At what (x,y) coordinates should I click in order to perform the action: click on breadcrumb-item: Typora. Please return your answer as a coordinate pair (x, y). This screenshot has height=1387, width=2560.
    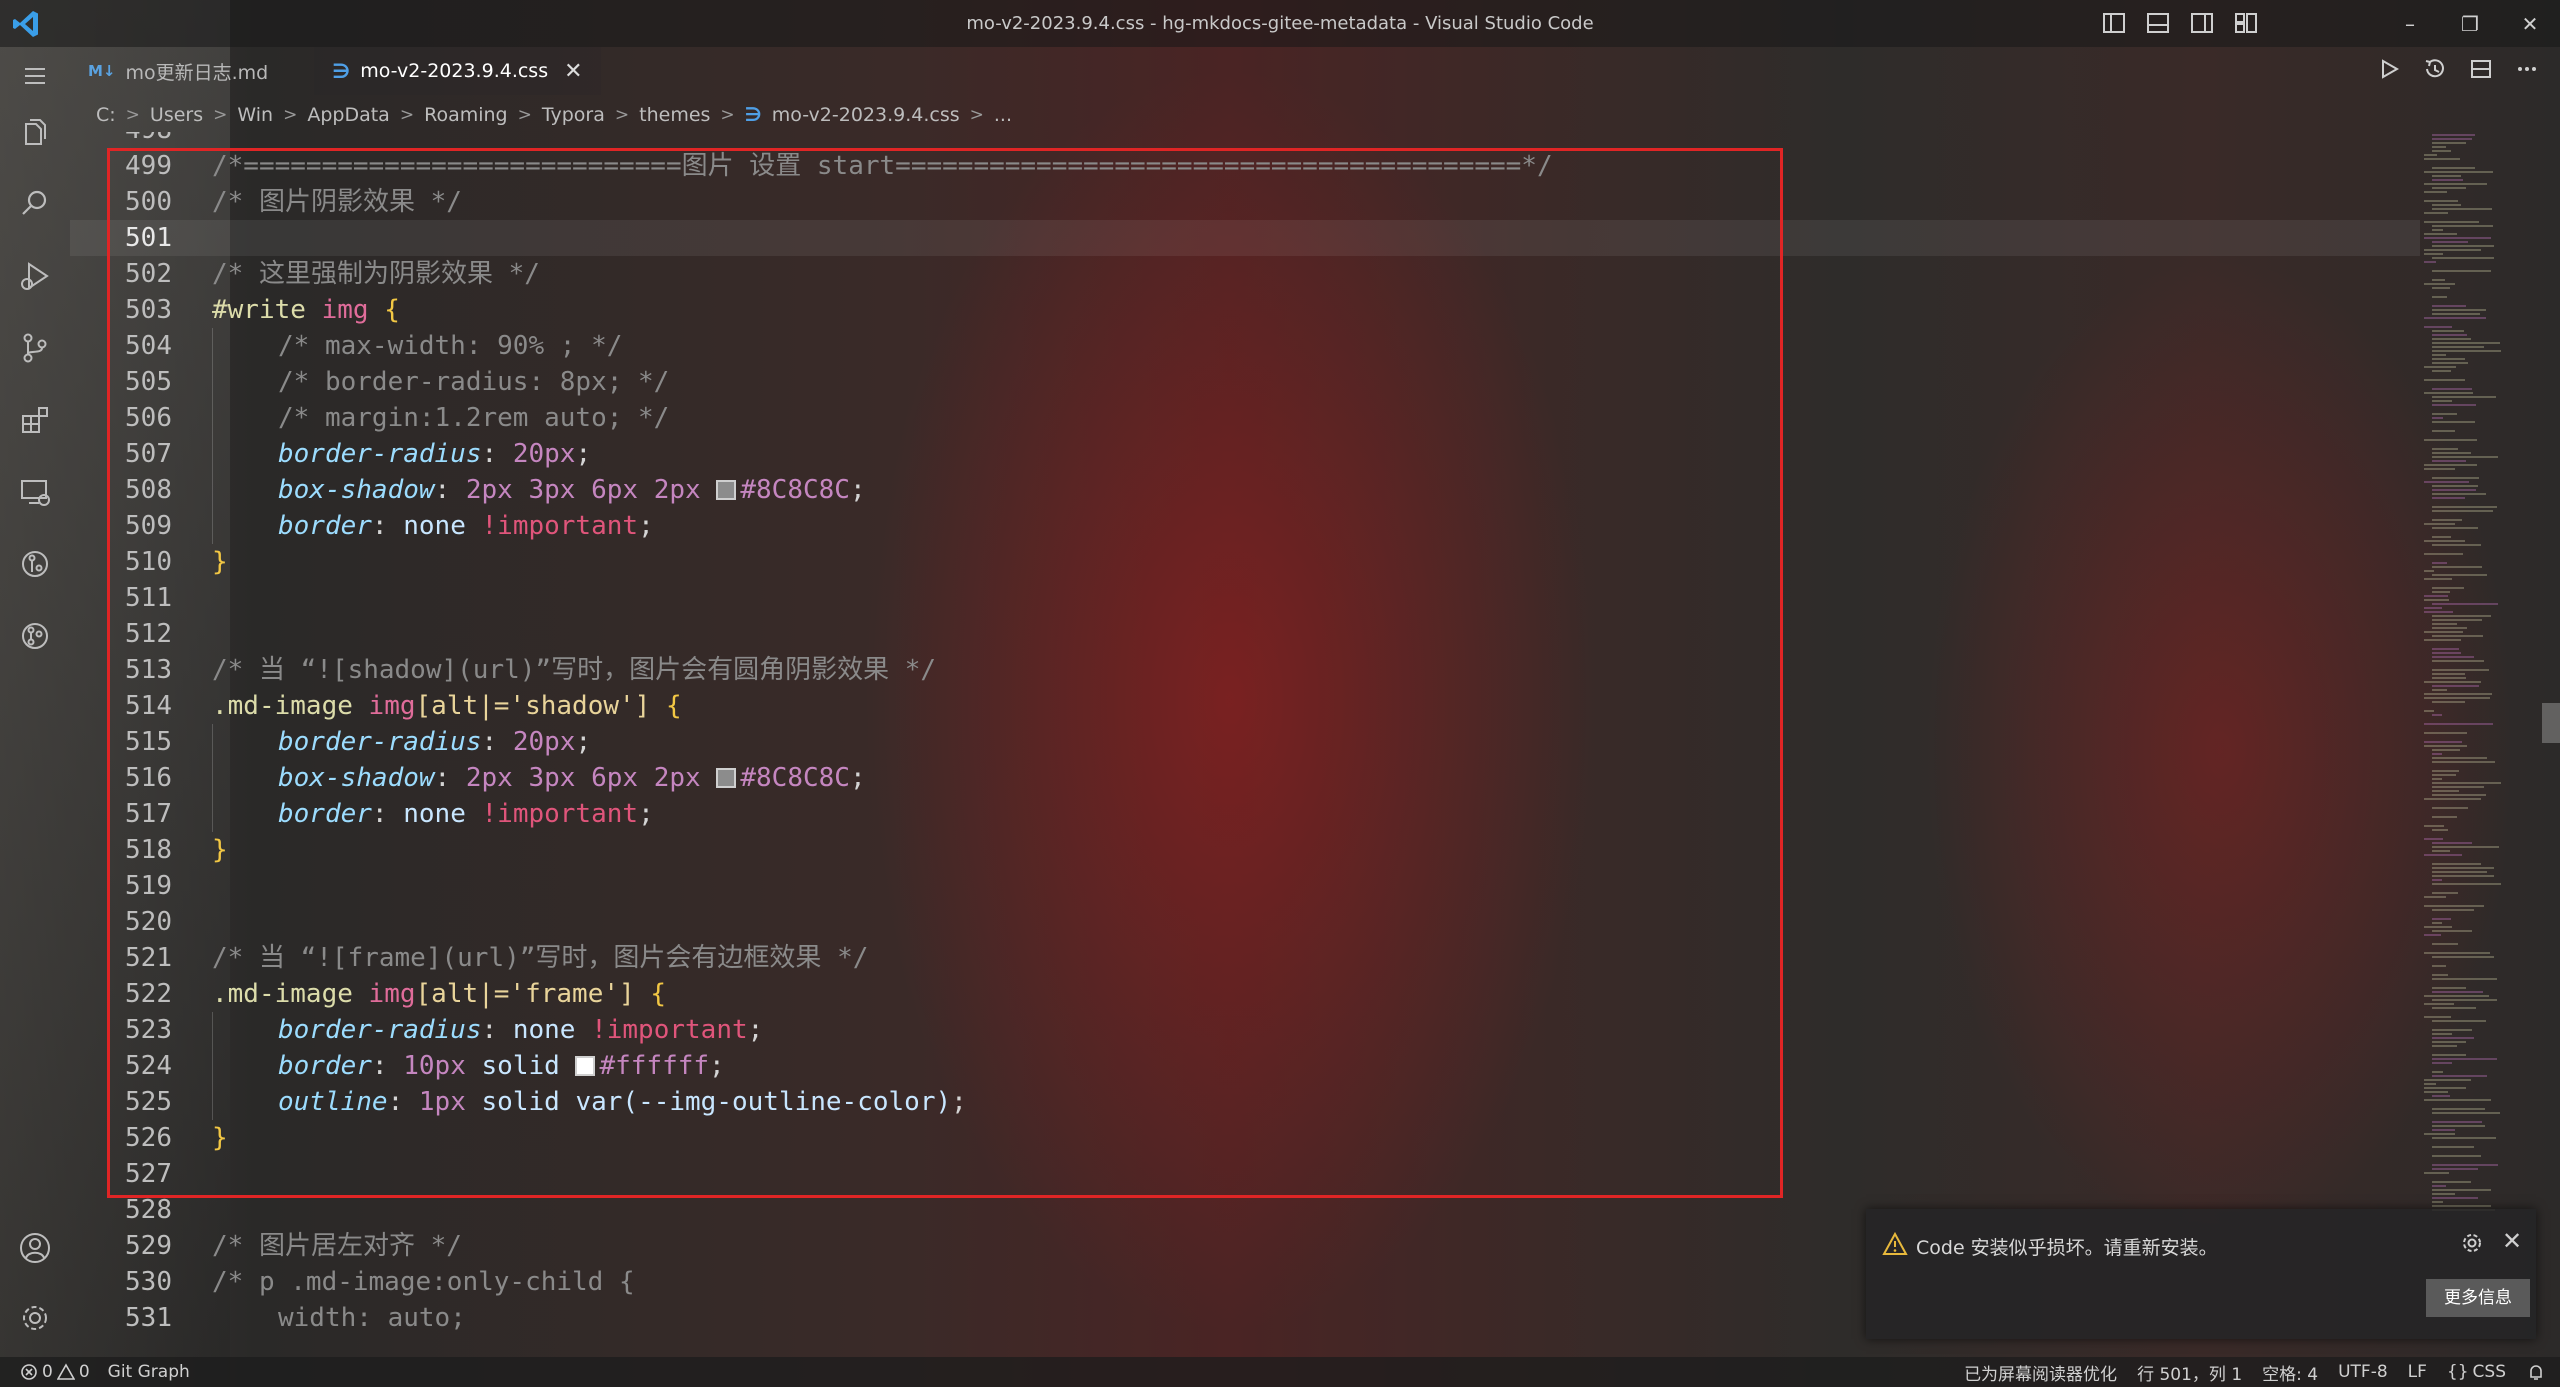
    Looking at the image, I should click on (573, 115).